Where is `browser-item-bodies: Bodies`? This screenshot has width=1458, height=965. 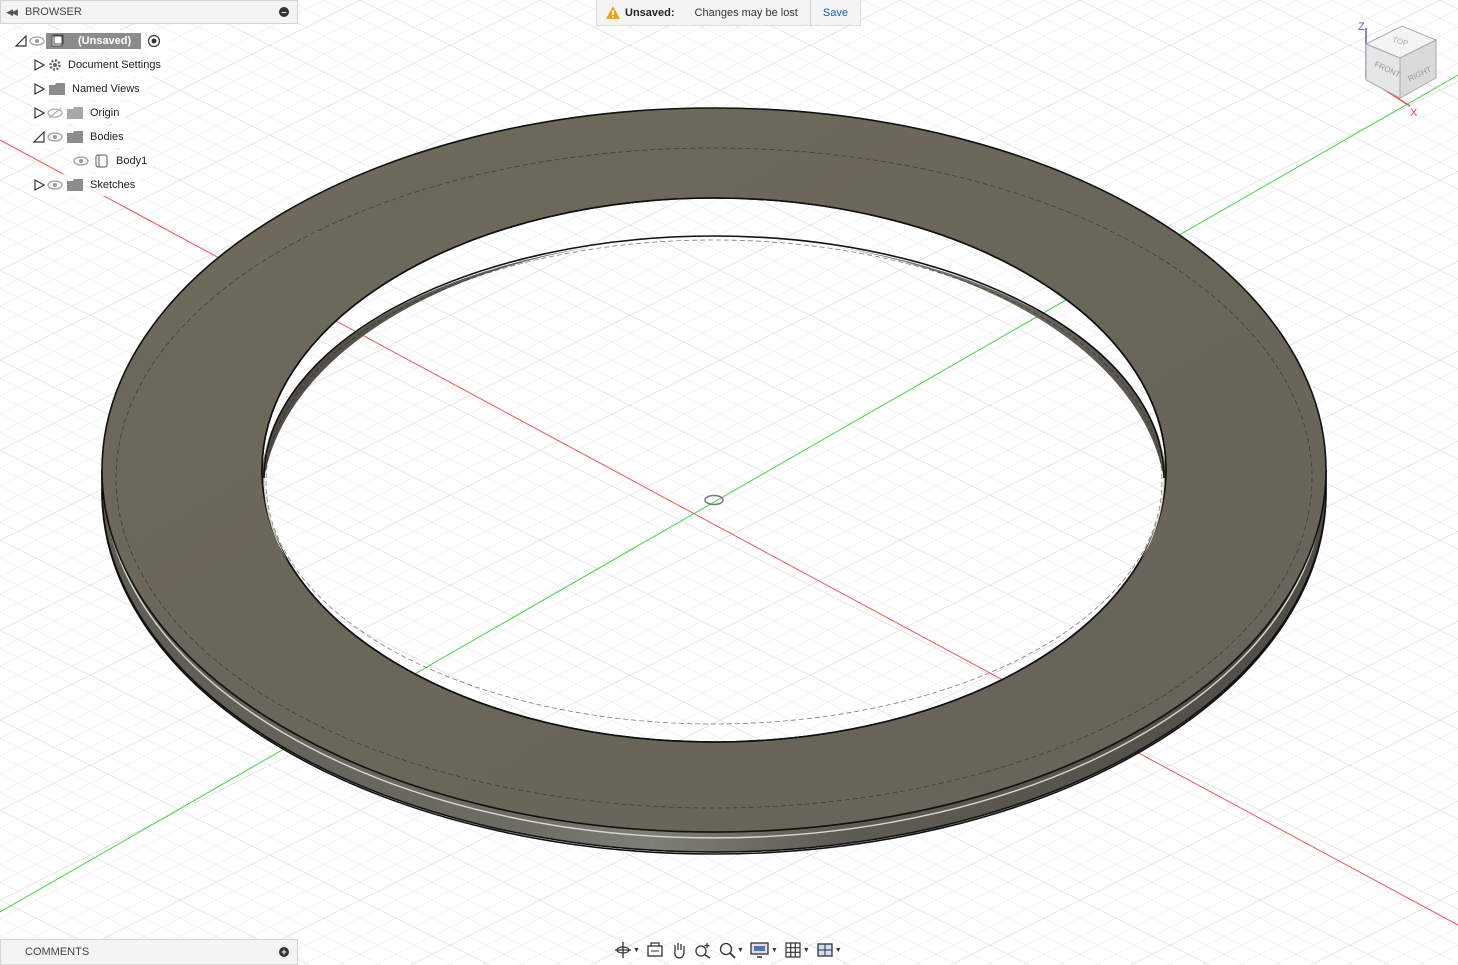
browser-item-bodies: Bodies is located at coordinates (81, 137).